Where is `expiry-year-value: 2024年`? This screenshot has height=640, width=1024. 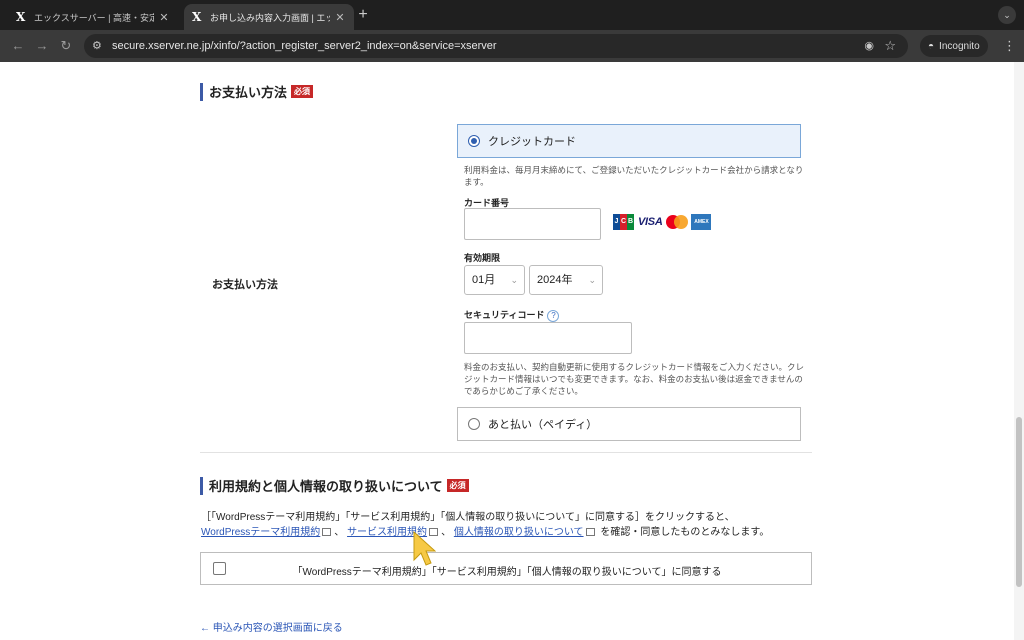
expiry-year-value: 2024年 is located at coordinates (555, 280).